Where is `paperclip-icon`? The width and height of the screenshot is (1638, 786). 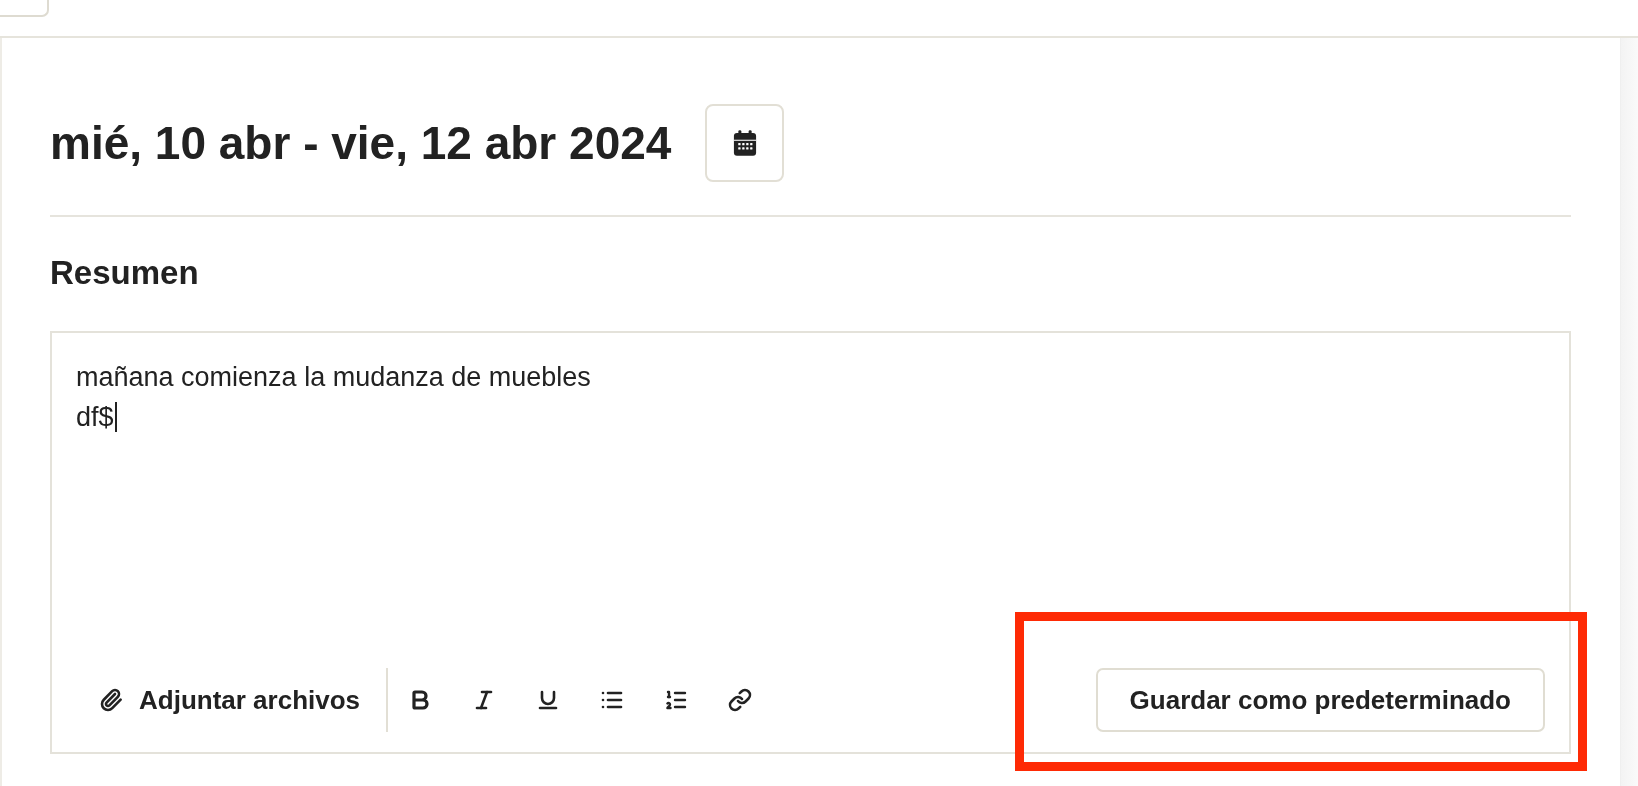 paperclip-icon is located at coordinates (111, 700).